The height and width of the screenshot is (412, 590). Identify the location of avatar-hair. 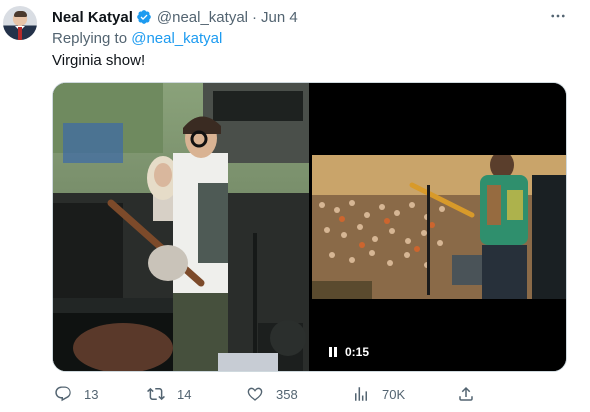
(20, 14).